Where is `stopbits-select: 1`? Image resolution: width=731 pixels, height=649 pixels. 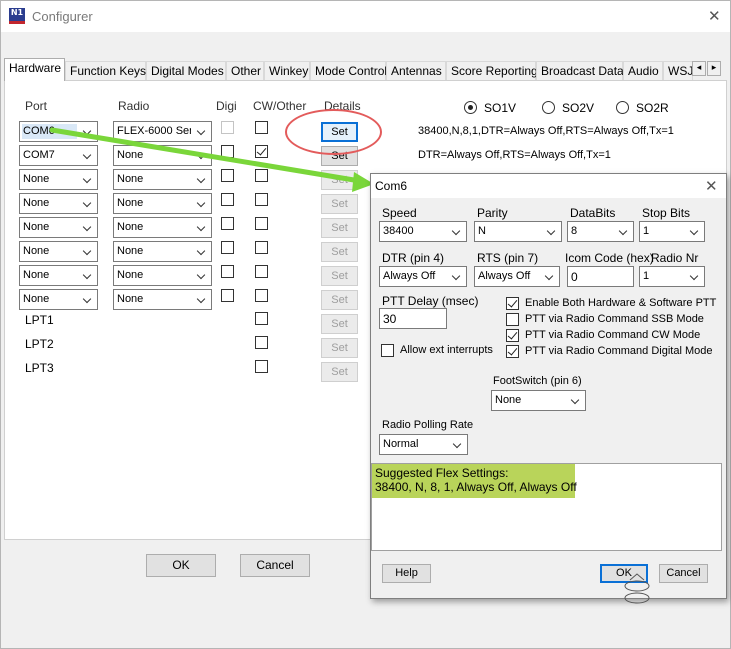 stopbits-select: 1 is located at coordinates (672, 231).